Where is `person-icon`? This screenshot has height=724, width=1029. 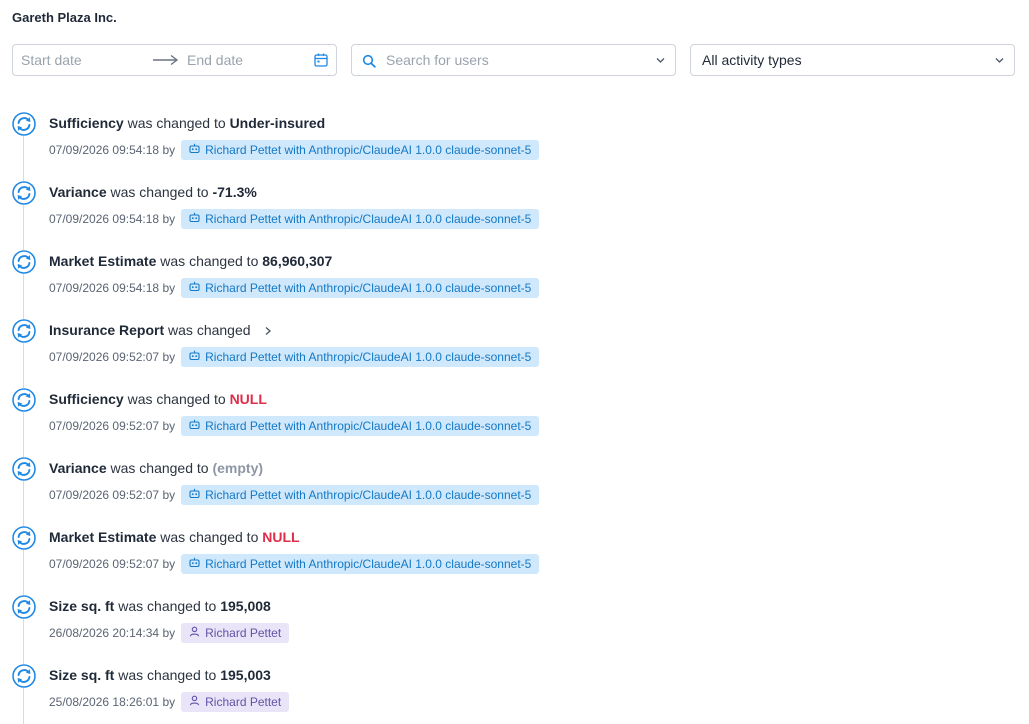
person-icon is located at coordinates (197, 633).